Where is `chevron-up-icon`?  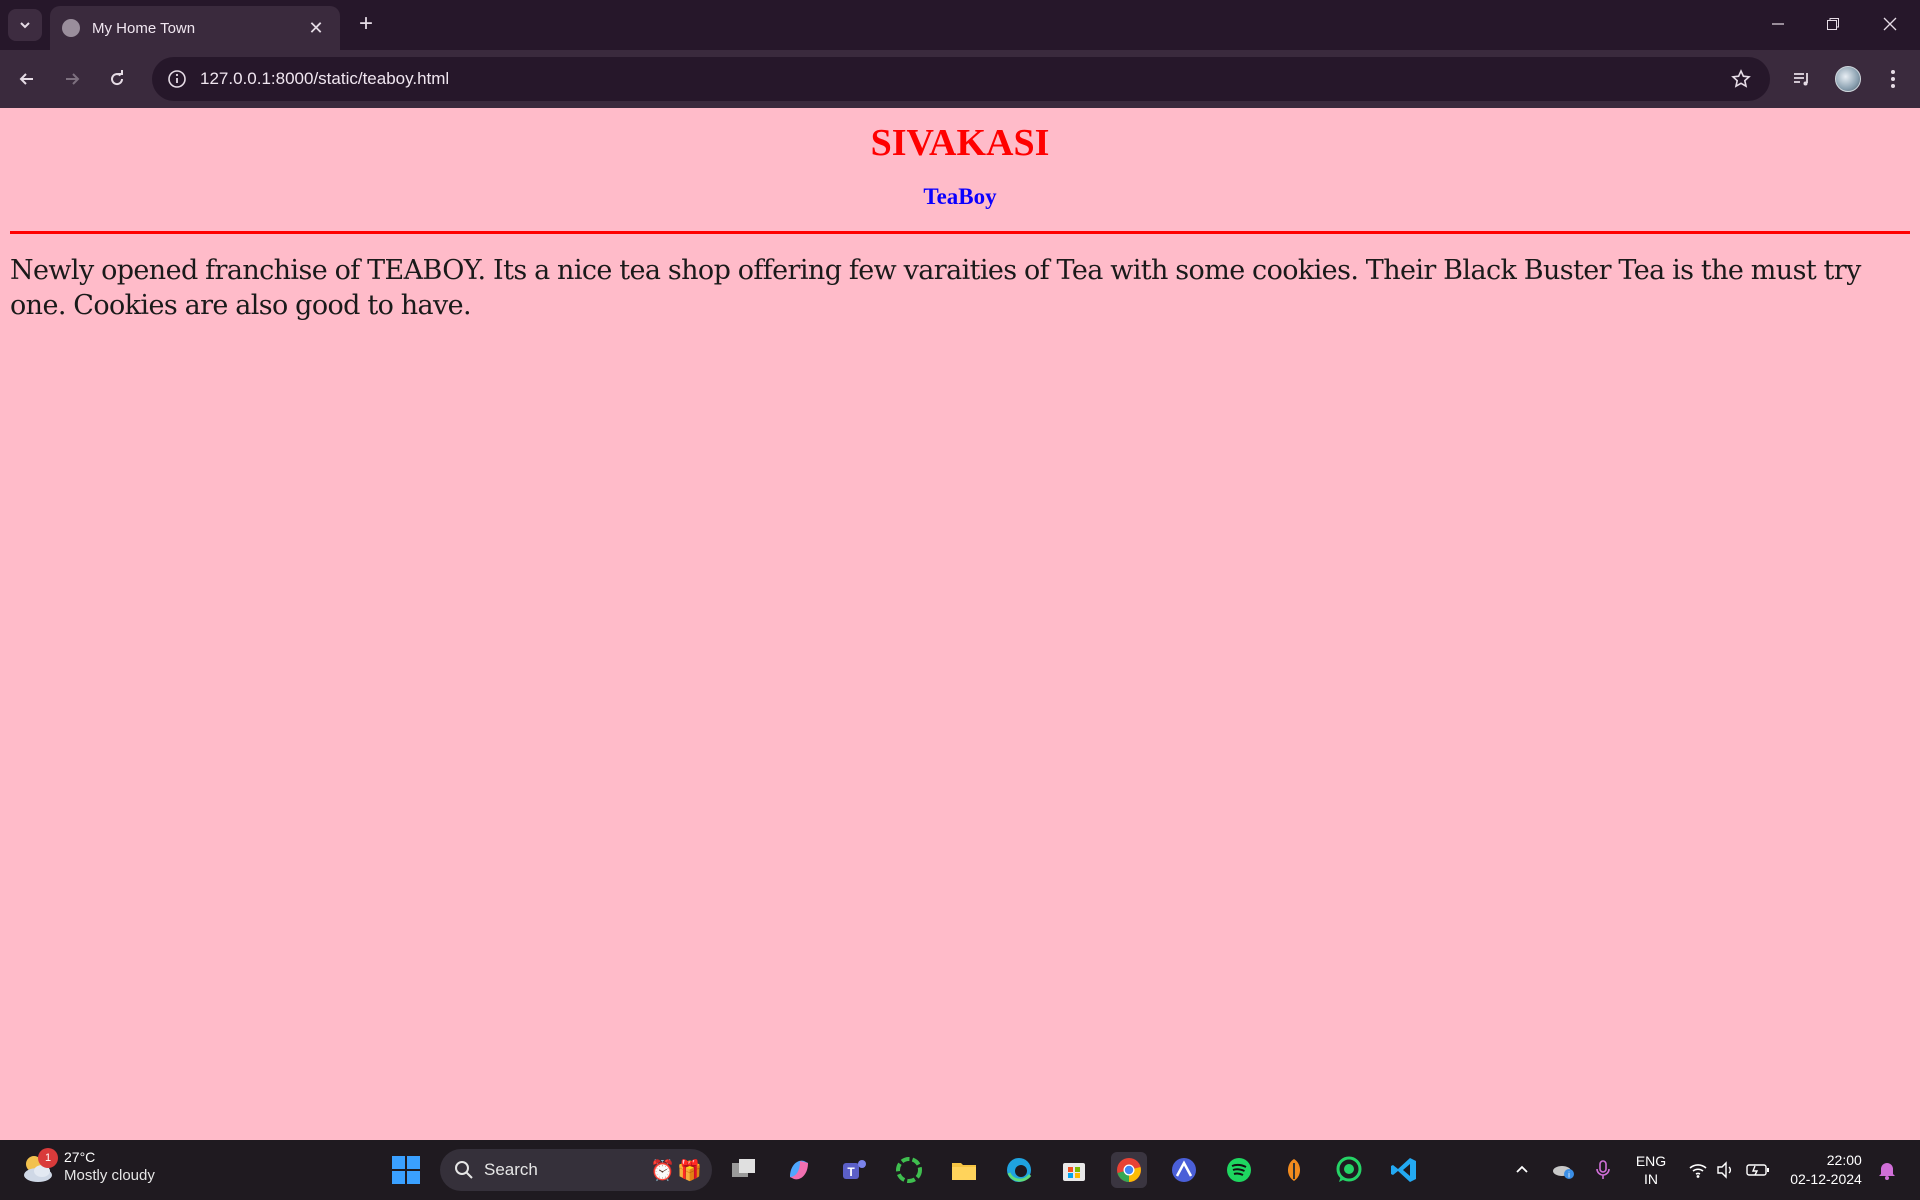
chevron-up-icon is located at coordinates (1522, 1169).